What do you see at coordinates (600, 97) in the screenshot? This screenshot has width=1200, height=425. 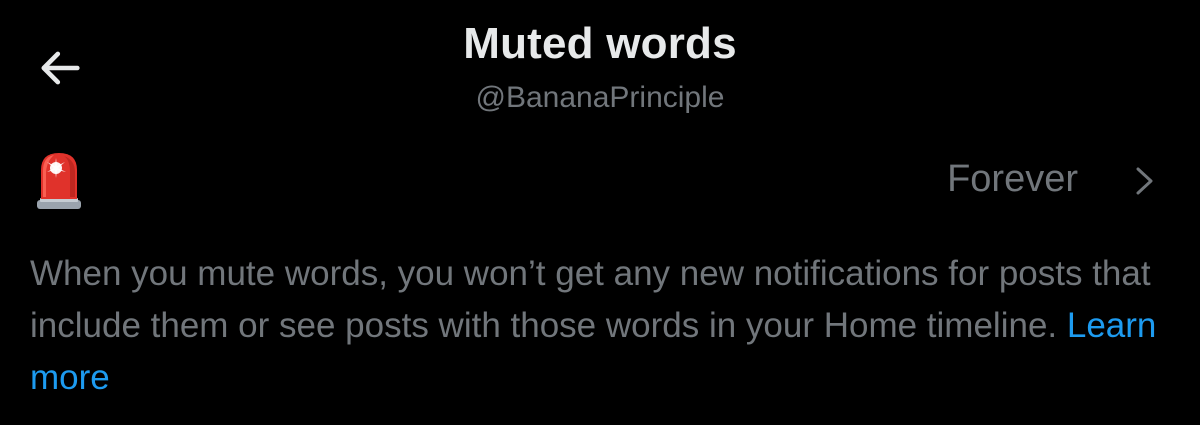 I see `account-handle: @BananaPrinciple` at bounding box center [600, 97].